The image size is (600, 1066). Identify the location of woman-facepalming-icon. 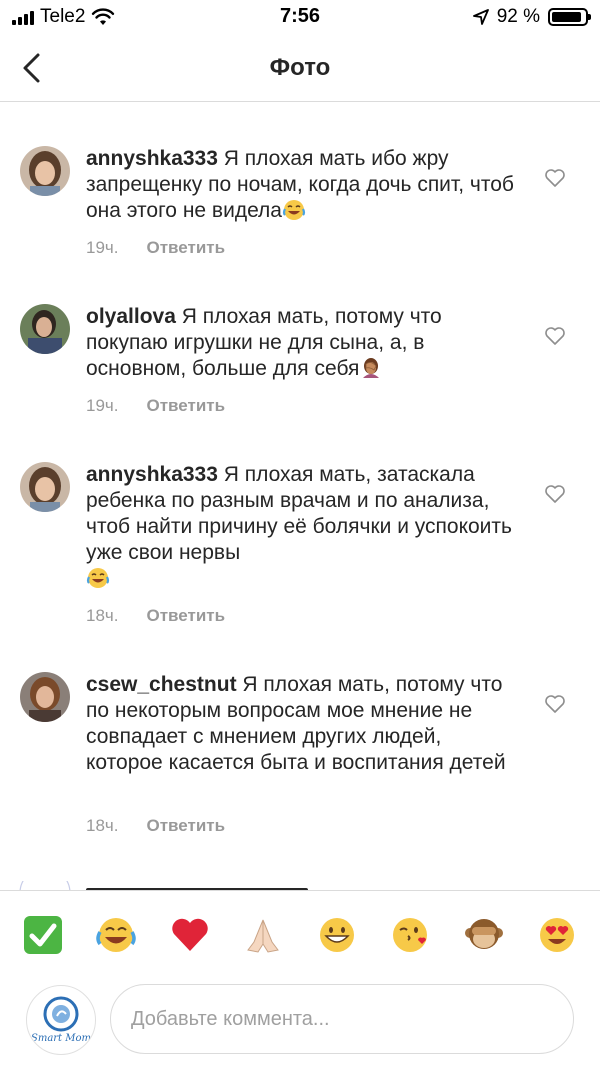
(371, 368).